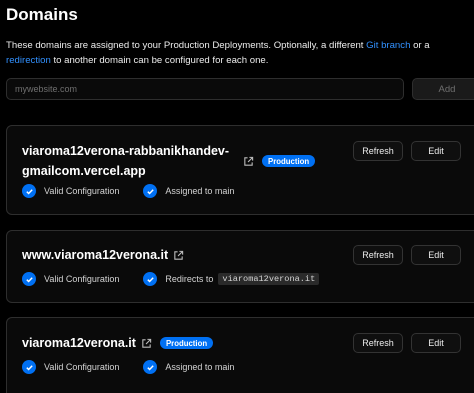 The width and height of the screenshot is (474, 393). I want to click on domain-input, so click(205, 89).